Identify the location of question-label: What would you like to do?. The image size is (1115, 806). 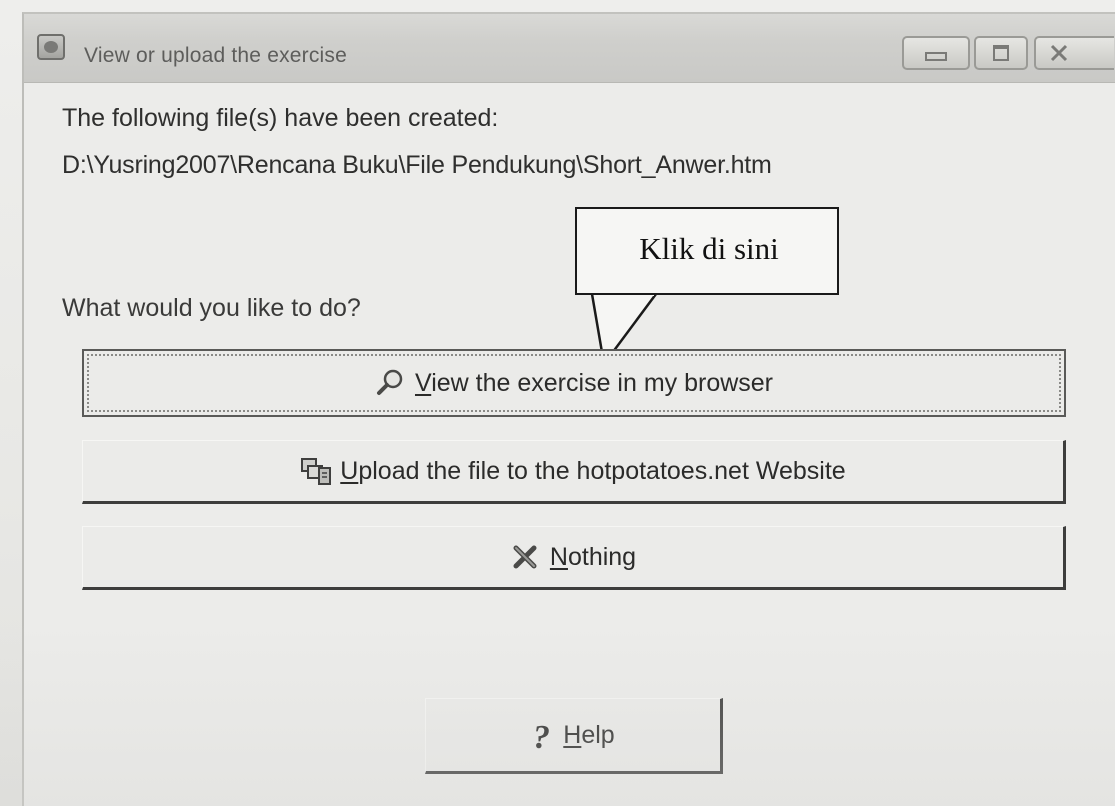
(211, 308).